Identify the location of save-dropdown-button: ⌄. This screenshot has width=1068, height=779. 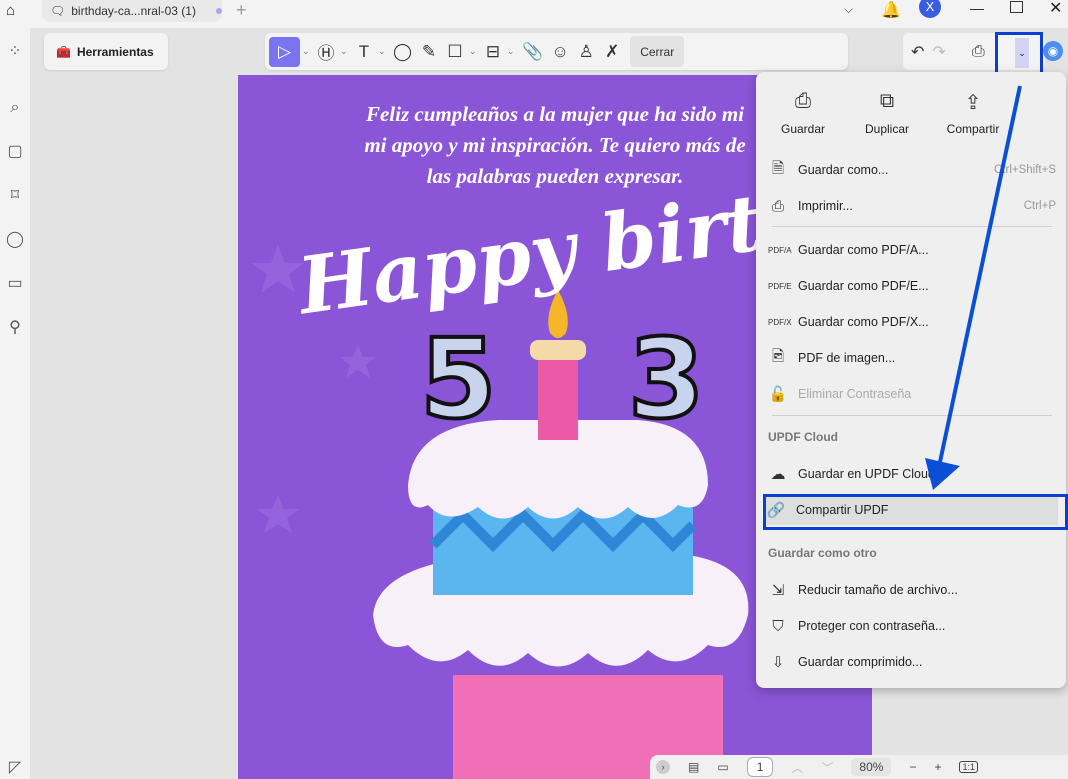
(1022, 53).